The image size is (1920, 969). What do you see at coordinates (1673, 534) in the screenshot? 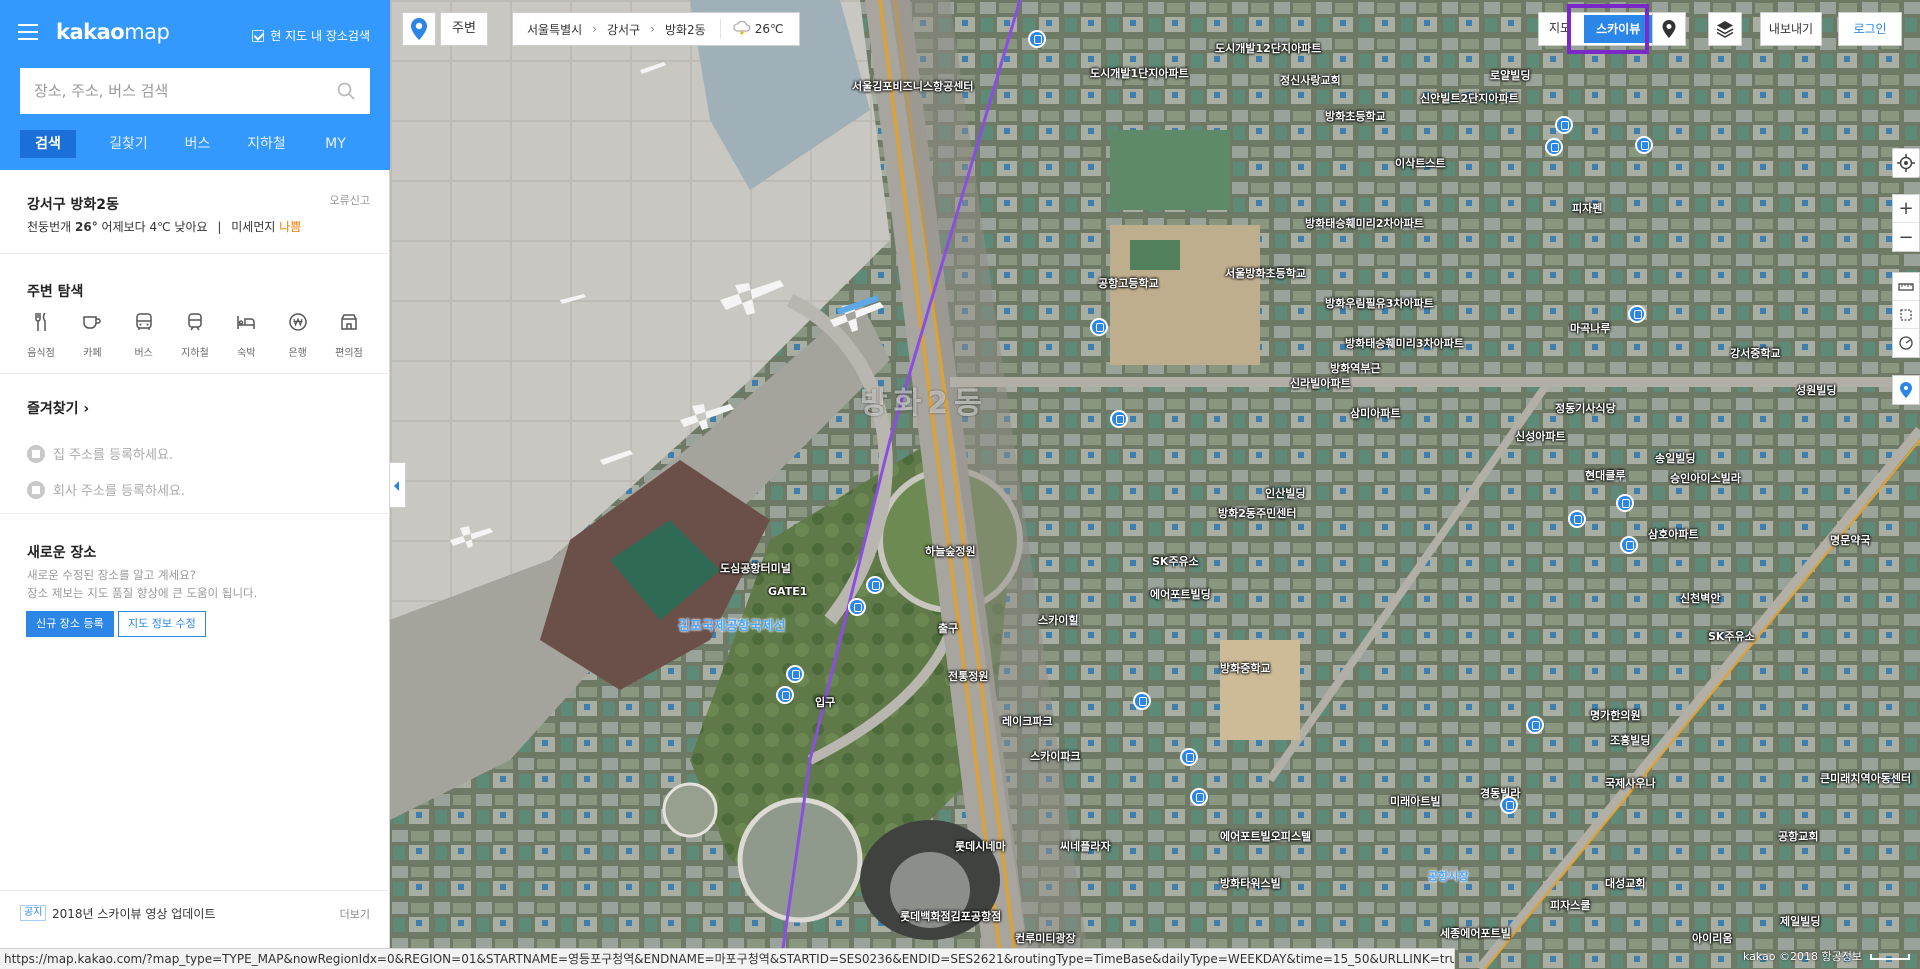
I see `poi-label: 삼호아파트` at bounding box center [1673, 534].